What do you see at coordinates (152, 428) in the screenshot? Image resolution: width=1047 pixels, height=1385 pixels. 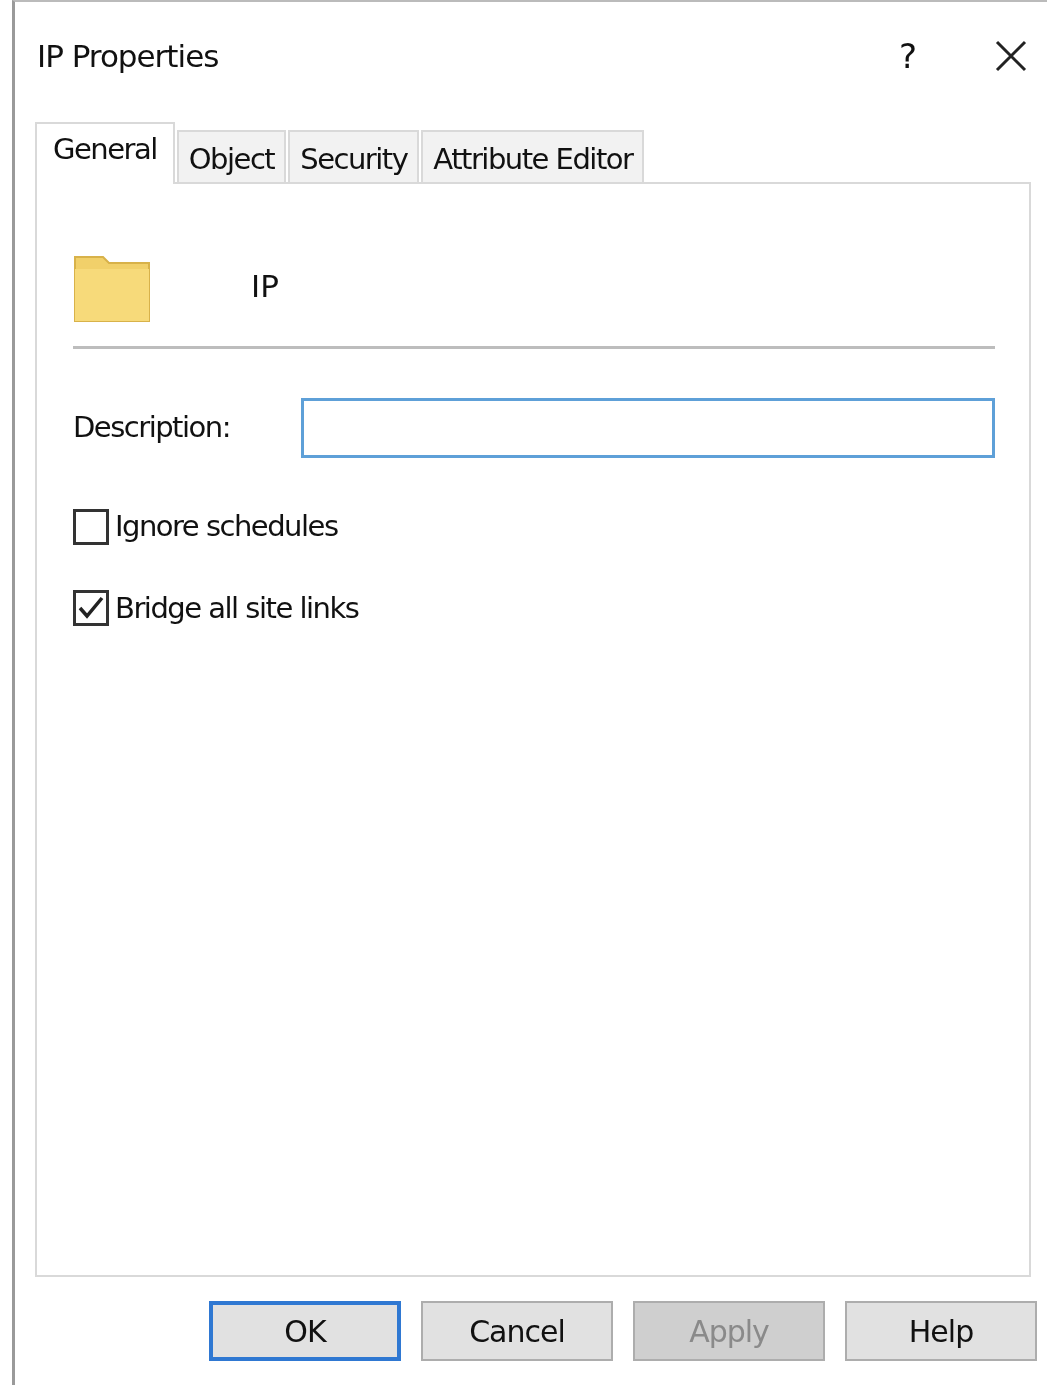 I see `description-label: Description:` at bounding box center [152, 428].